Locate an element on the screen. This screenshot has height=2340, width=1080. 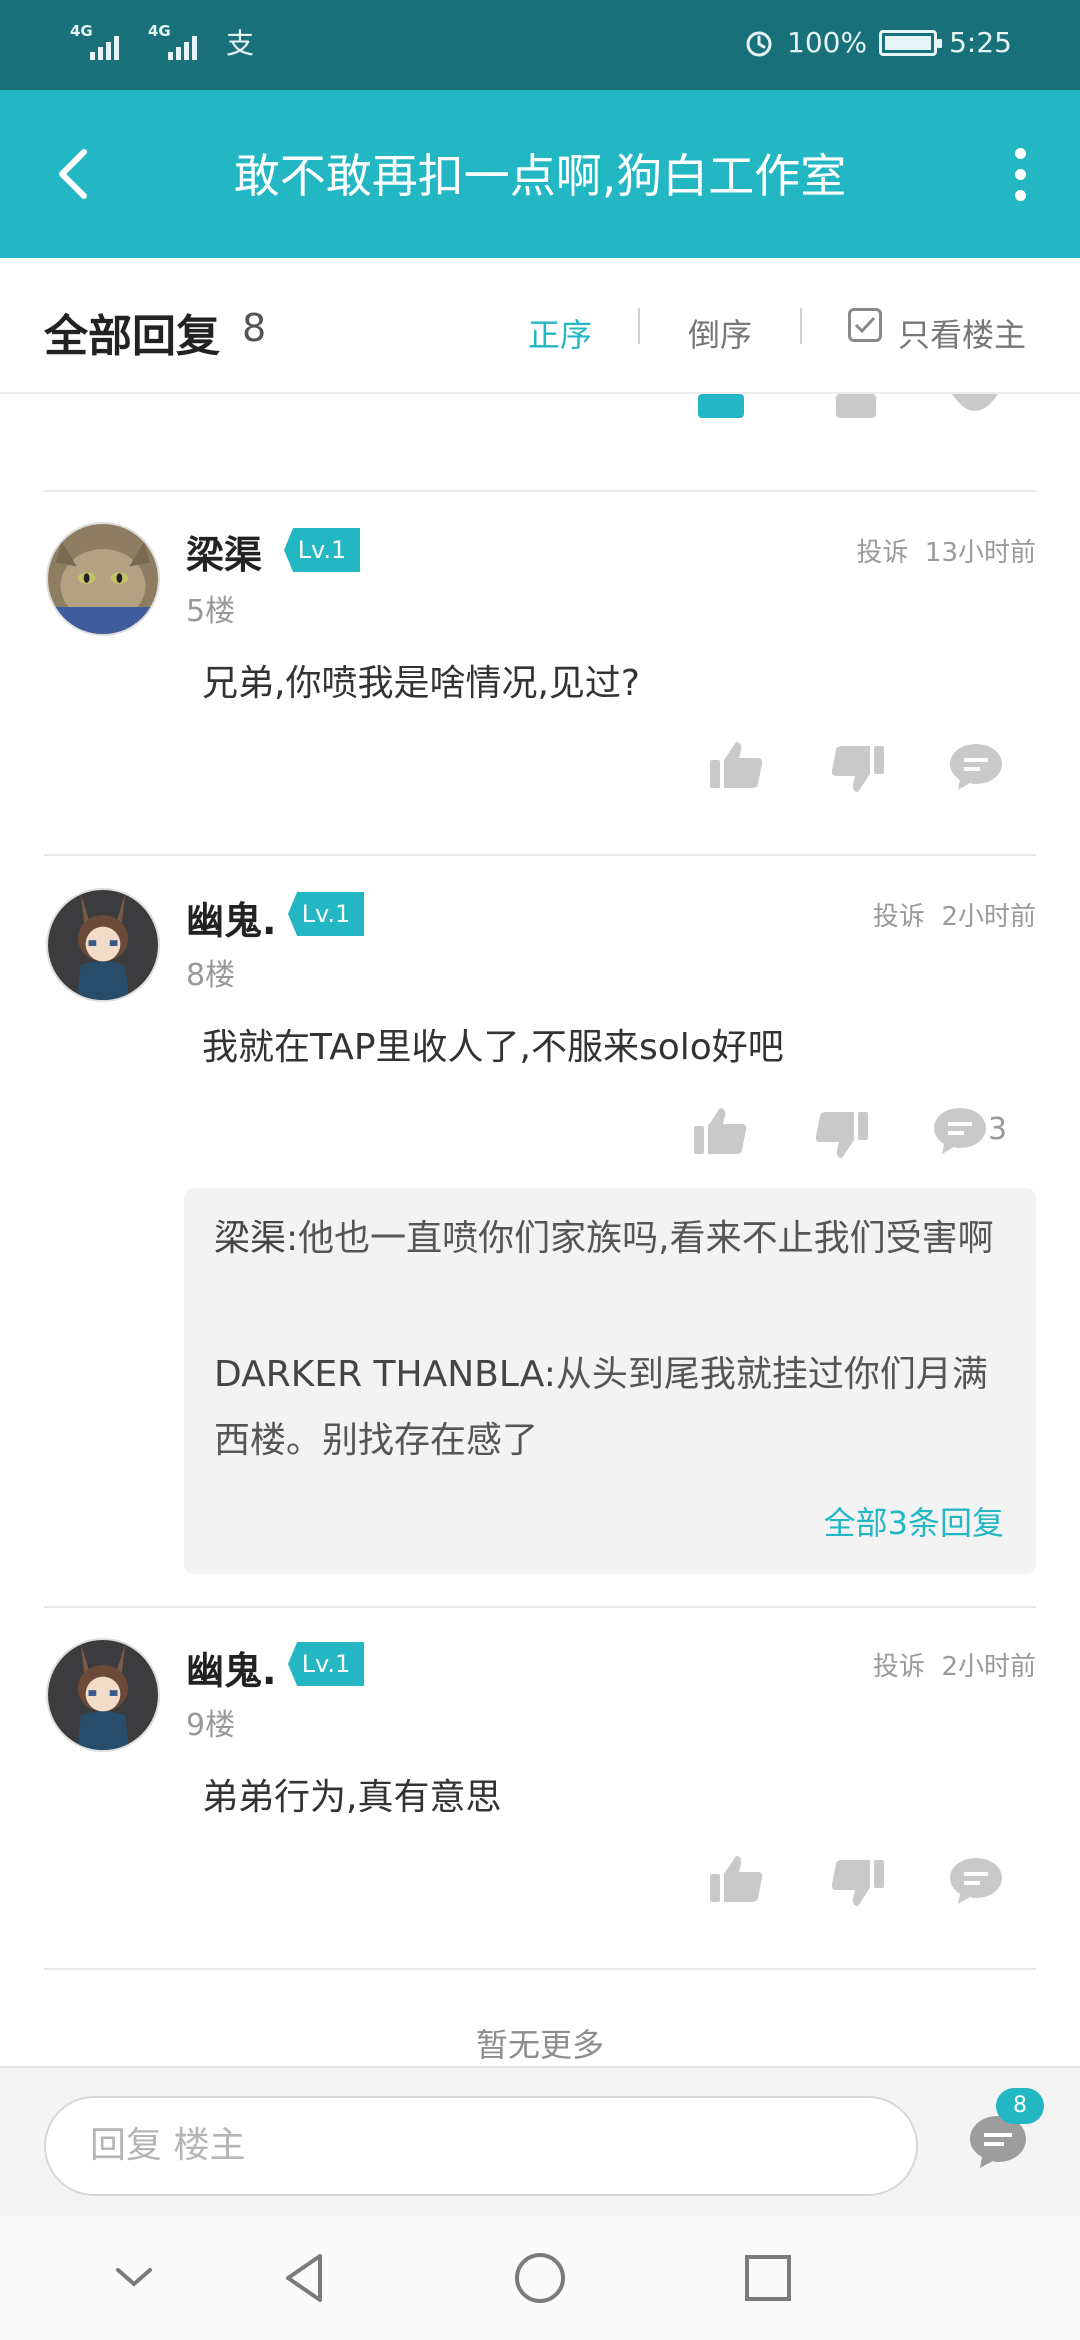
system-nav-bar is located at coordinates (540, 2278).